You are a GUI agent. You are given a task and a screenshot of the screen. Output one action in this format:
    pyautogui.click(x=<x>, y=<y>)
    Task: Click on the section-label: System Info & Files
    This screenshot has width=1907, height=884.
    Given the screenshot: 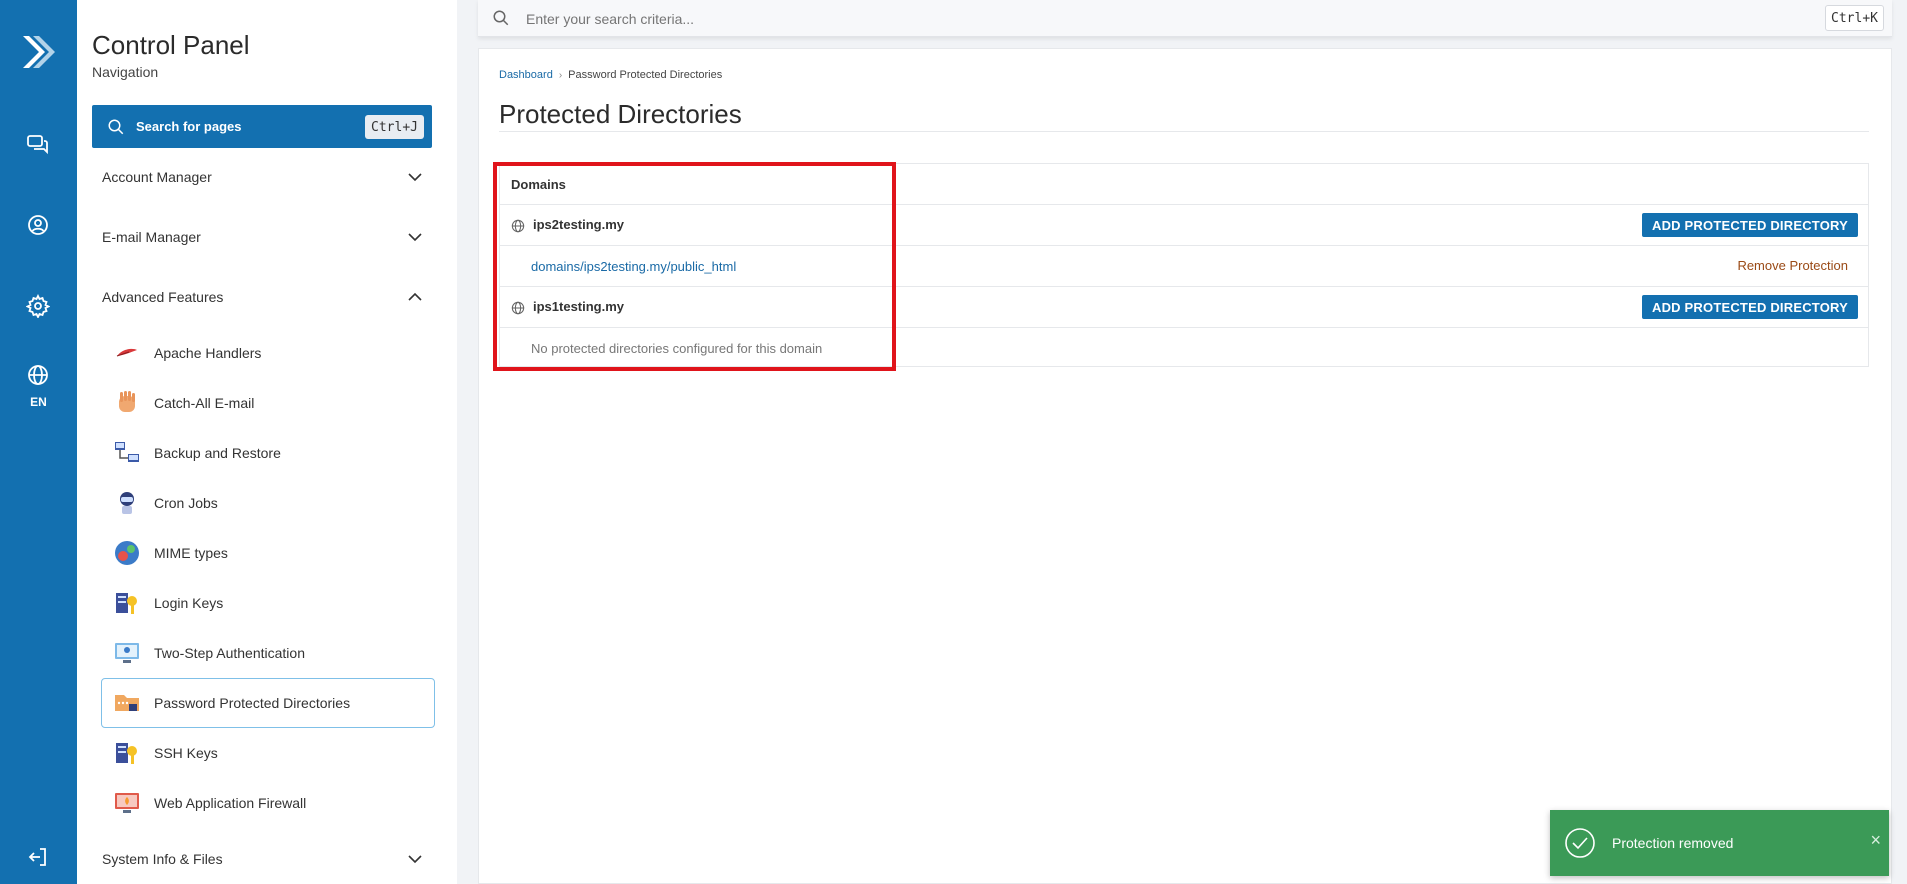 What is the action you would take?
    pyautogui.click(x=162, y=859)
    